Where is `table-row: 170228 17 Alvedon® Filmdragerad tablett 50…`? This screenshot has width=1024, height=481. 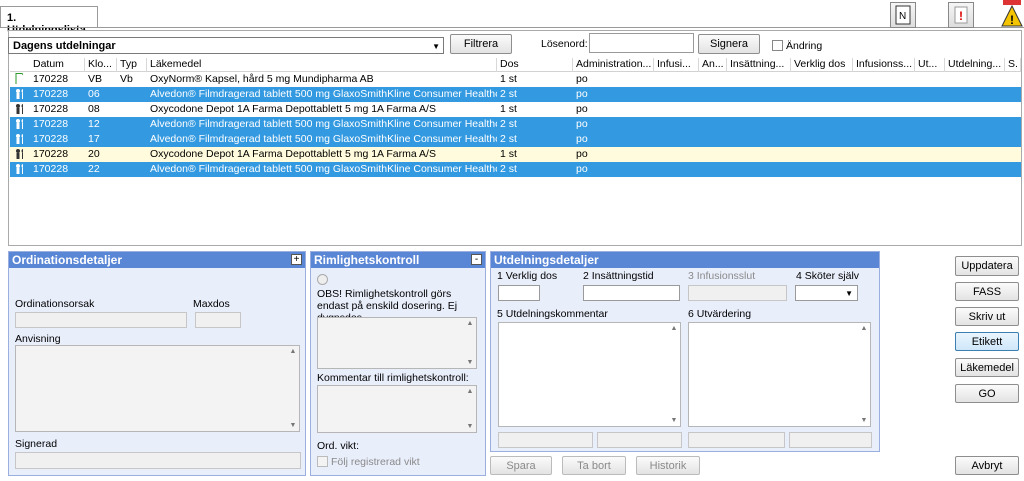 table-row: 170228 17 Alvedon® Filmdragerad tablett 50… is located at coordinates (515, 139).